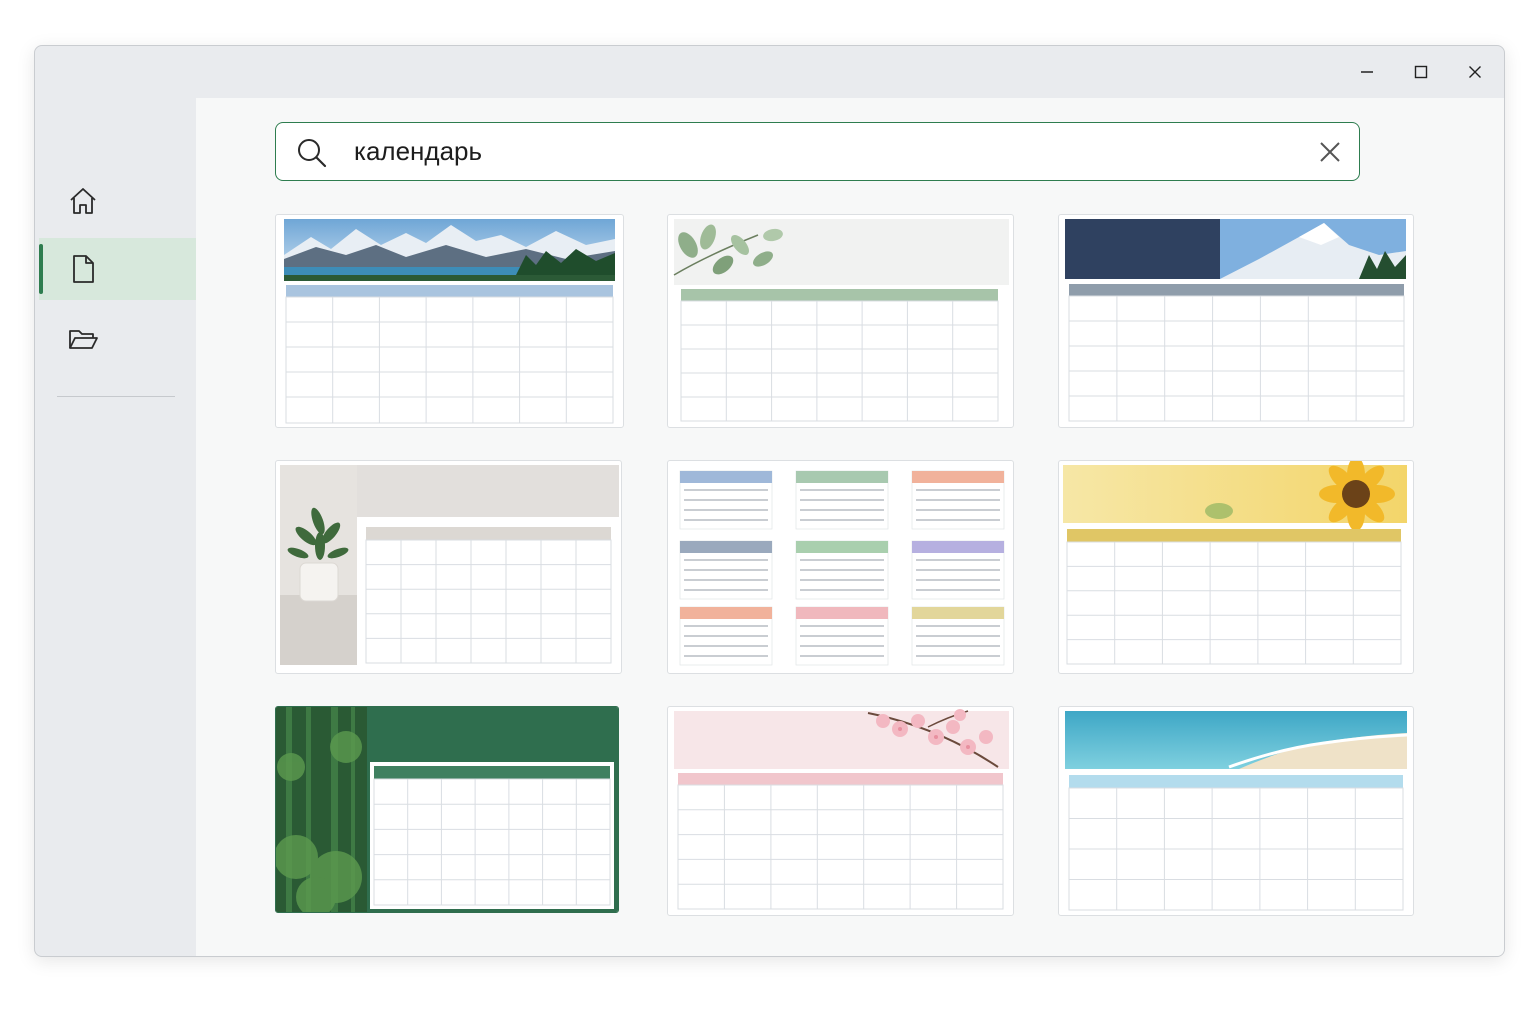 The width and height of the screenshot is (1536, 1024). I want to click on minimize-button, so click(1367, 72).